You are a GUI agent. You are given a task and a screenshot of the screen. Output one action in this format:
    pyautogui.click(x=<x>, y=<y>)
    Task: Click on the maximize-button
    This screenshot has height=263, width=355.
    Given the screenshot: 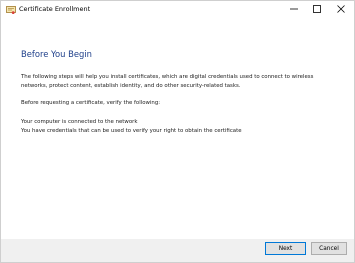 What is the action you would take?
    pyautogui.click(x=317, y=9)
    